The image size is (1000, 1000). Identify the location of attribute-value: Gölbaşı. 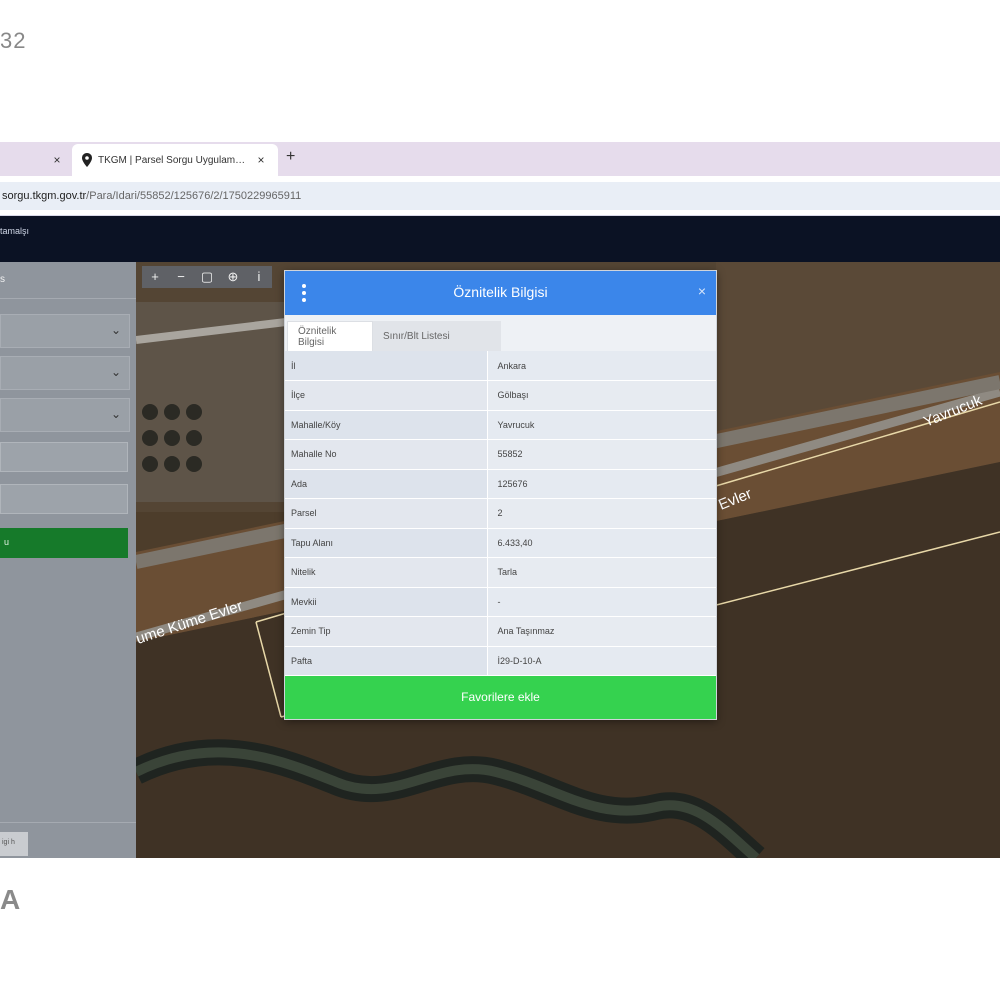
(601, 395).